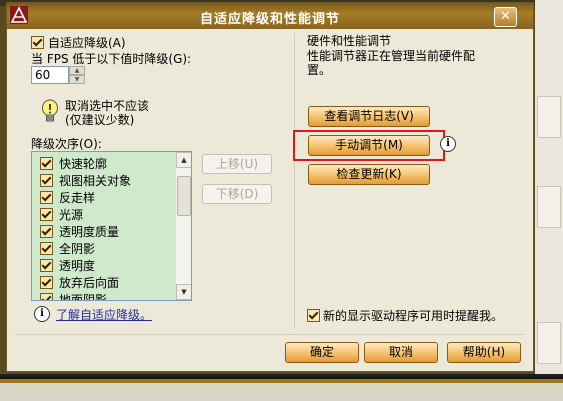 The height and width of the screenshot is (401, 563). What do you see at coordinates (77, 266) in the screenshot?
I see `list-item-label: 透明度` at bounding box center [77, 266].